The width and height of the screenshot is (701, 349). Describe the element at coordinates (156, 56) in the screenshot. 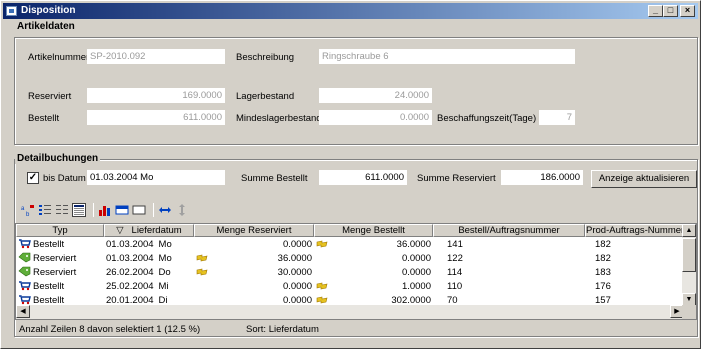

I see `artikelnummer-field: SP-2010.092` at that location.